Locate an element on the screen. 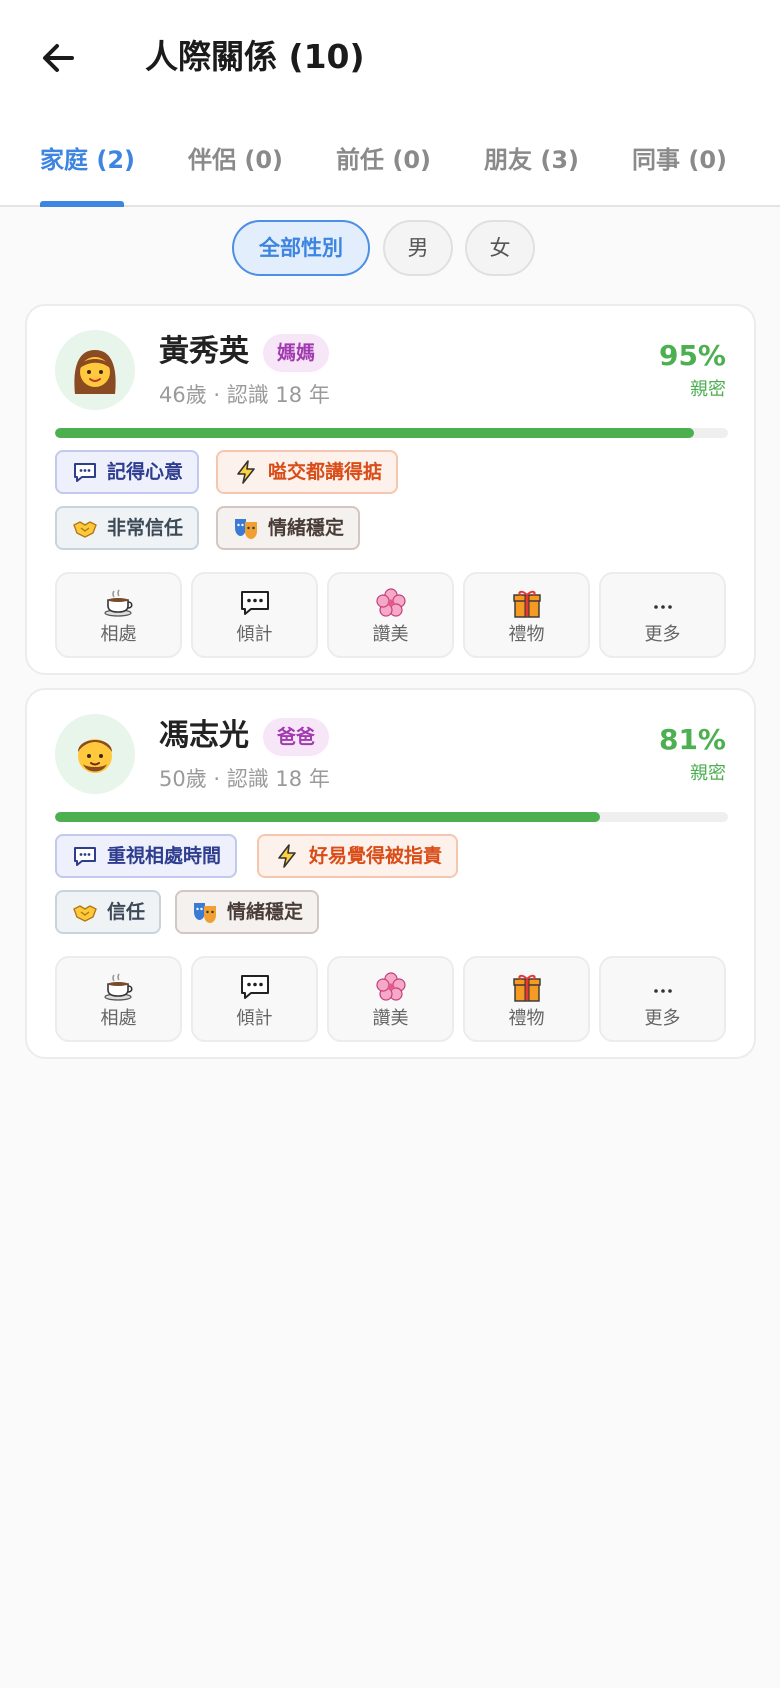 The width and height of the screenshot is (780, 1688). trait-tag: 非常信任 is located at coordinates (127, 528).